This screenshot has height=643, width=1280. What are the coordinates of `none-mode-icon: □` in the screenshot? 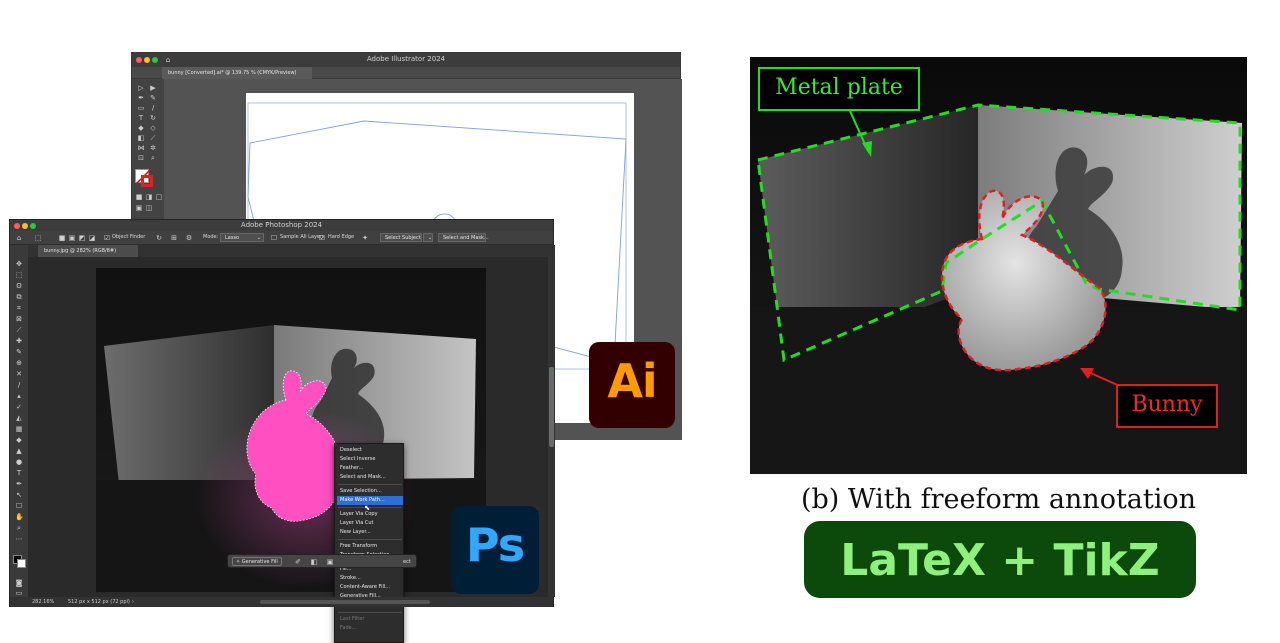 It's located at (159, 197).